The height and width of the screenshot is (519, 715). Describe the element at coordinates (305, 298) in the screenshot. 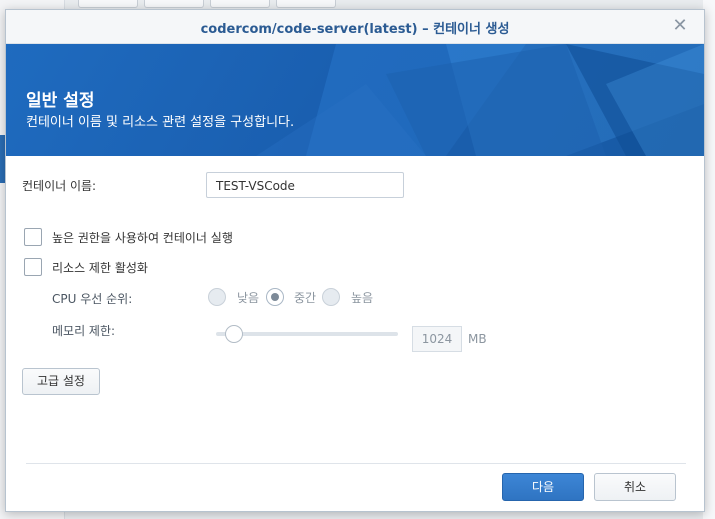

I see `cpu-priority-medium-label: 중간` at that location.